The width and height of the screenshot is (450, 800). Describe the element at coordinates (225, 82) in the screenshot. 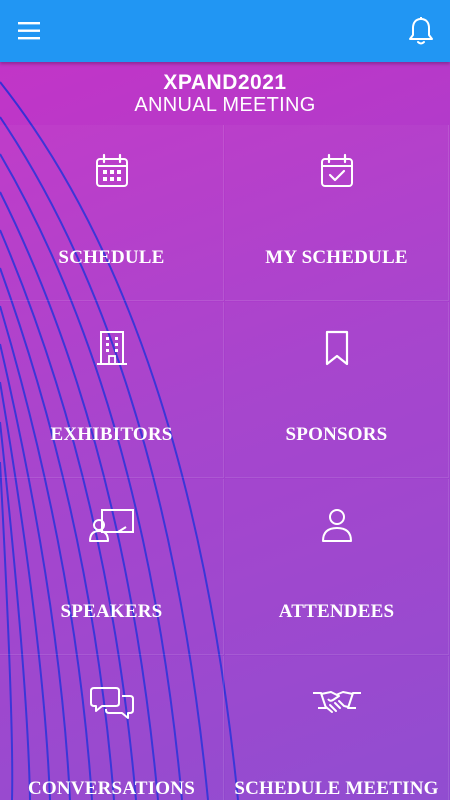

I see `event-title: XPAND2021` at that location.